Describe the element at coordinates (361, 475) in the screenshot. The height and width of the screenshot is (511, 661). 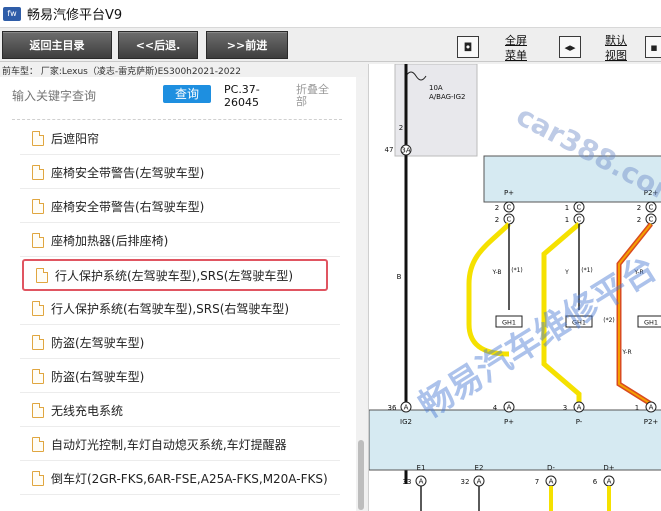
I see `scrollbar-thumb` at that location.